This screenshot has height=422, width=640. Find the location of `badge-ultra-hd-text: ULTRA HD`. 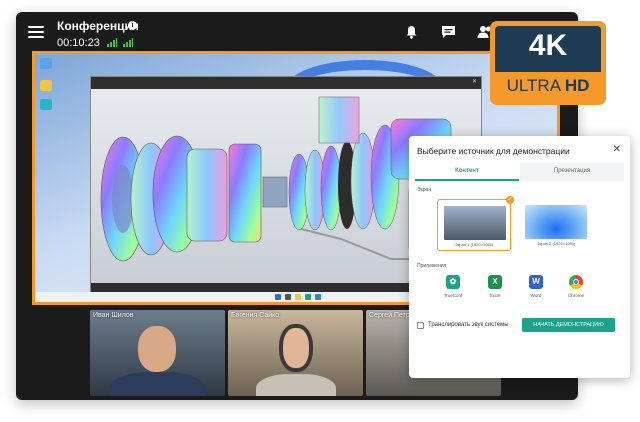

badge-ultra-hd-text: ULTRA HD is located at coordinates (548, 86).